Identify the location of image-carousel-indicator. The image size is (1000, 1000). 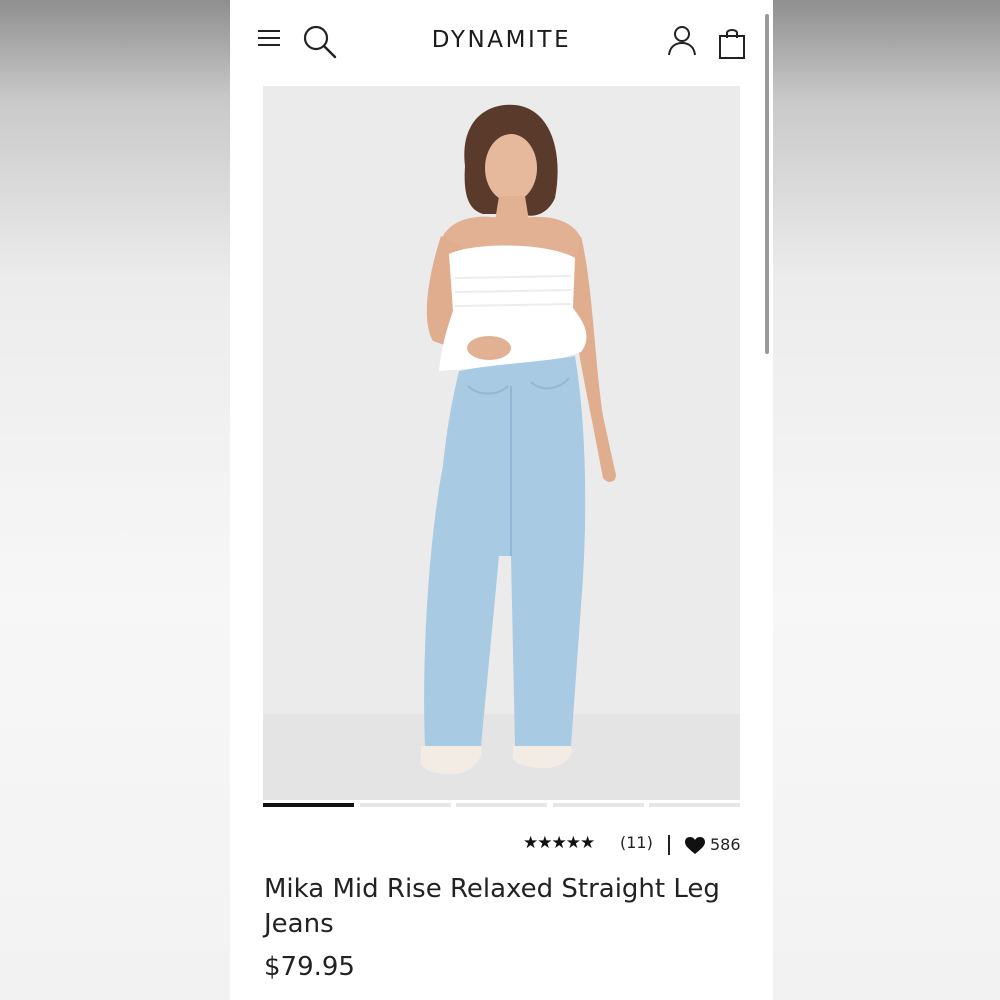
(501, 805).